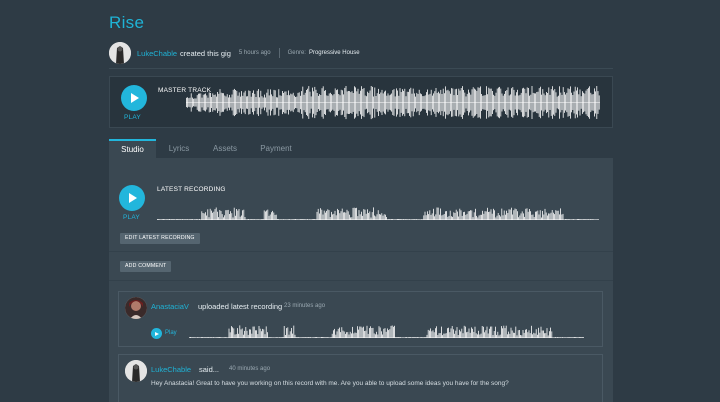 This screenshot has width=720, height=402. I want to click on latest-play-button, so click(132, 198).